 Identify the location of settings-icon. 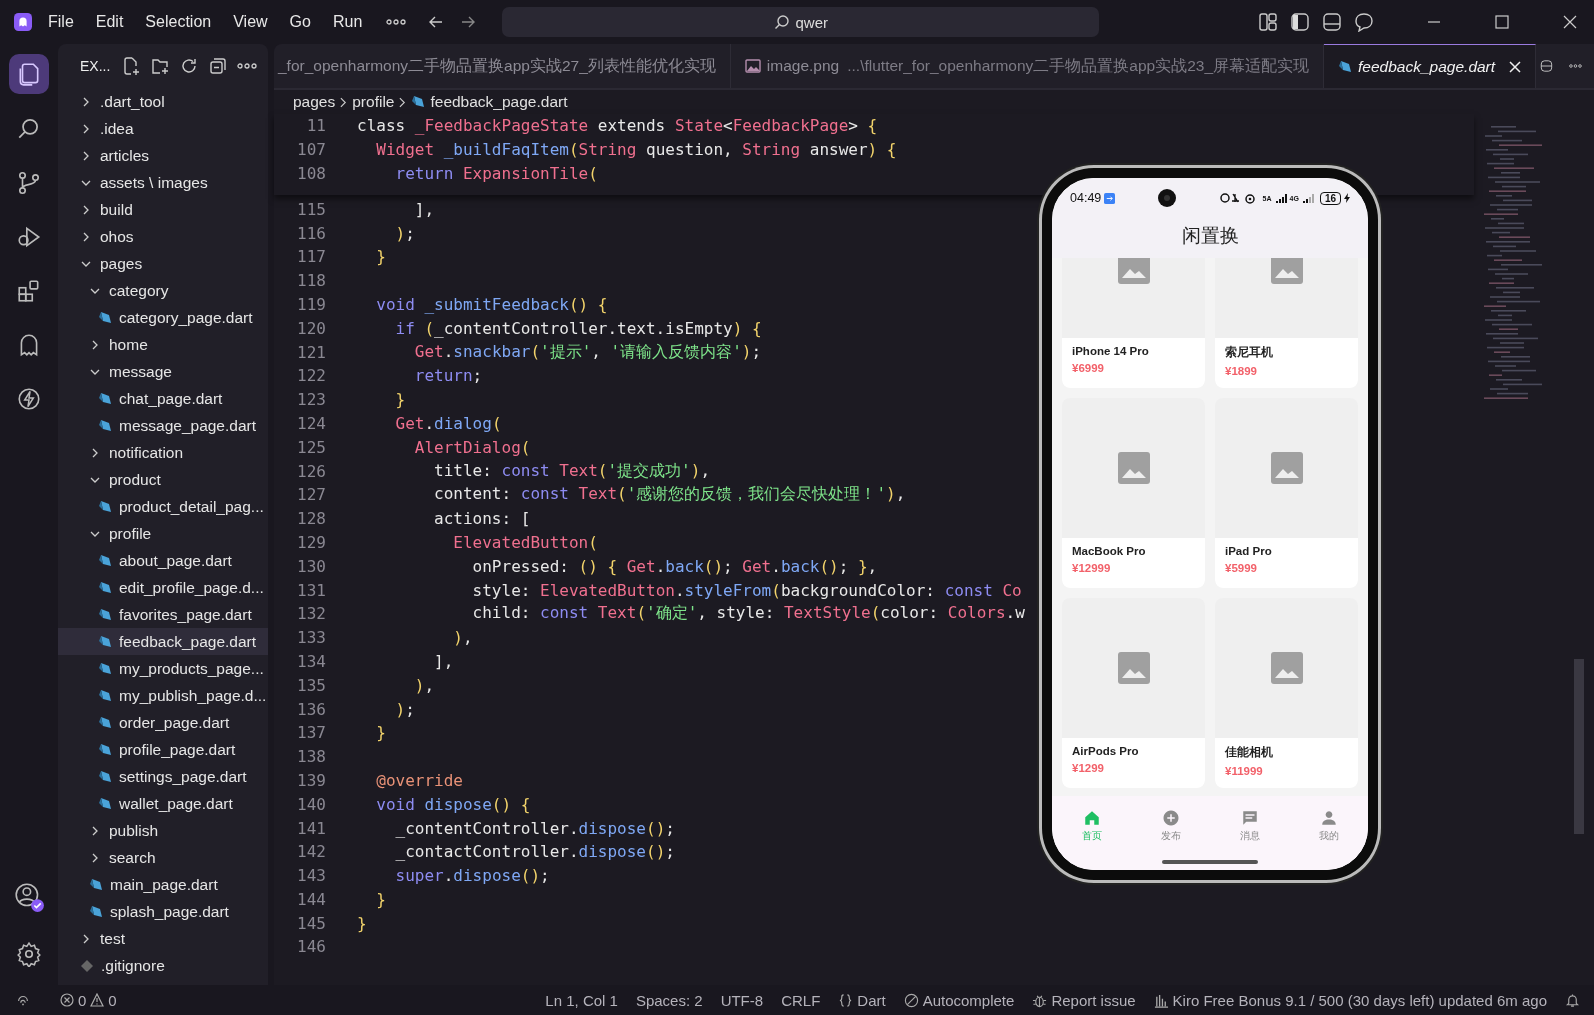
(29, 954).